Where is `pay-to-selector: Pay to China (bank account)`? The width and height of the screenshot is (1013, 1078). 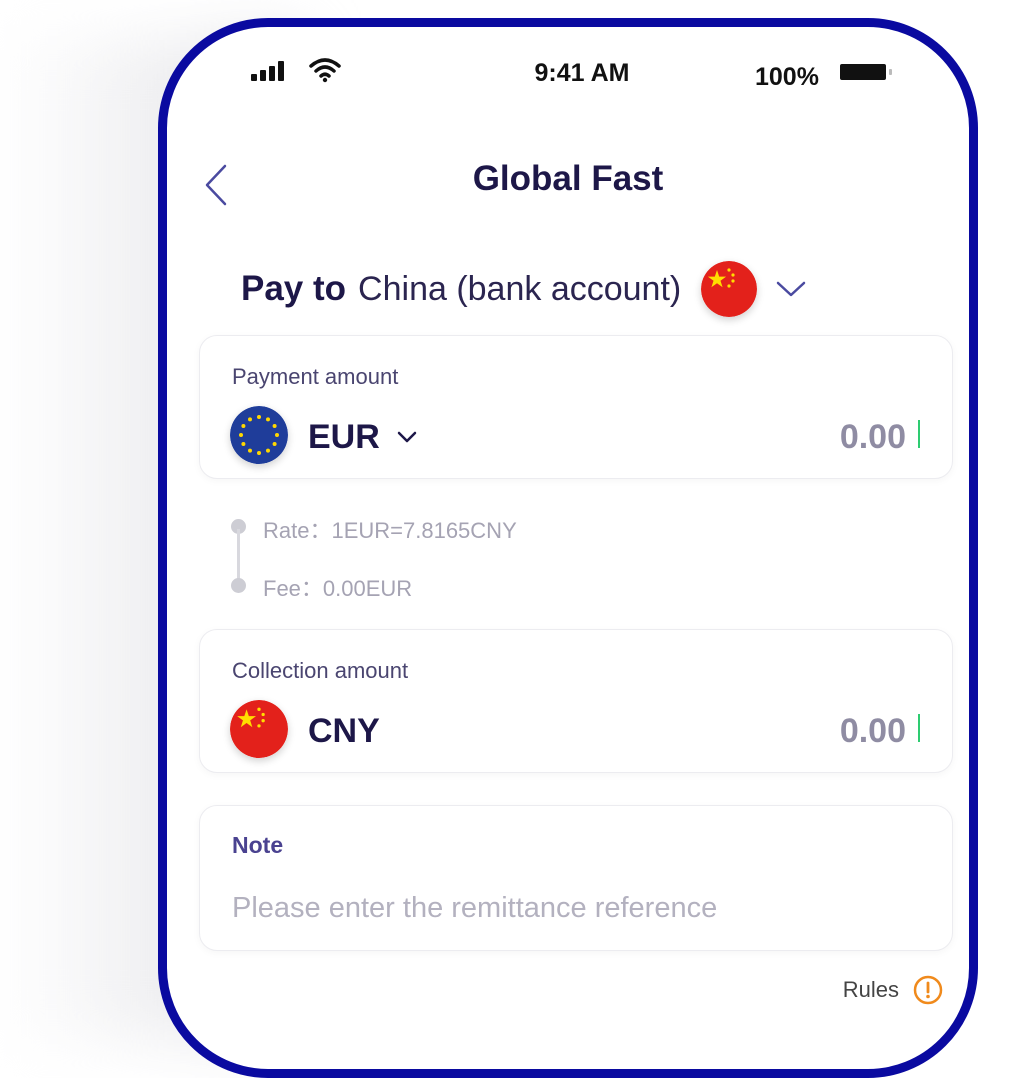
pay-to-selector: Pay to China (bank account) is located at coordinates (524, 289).